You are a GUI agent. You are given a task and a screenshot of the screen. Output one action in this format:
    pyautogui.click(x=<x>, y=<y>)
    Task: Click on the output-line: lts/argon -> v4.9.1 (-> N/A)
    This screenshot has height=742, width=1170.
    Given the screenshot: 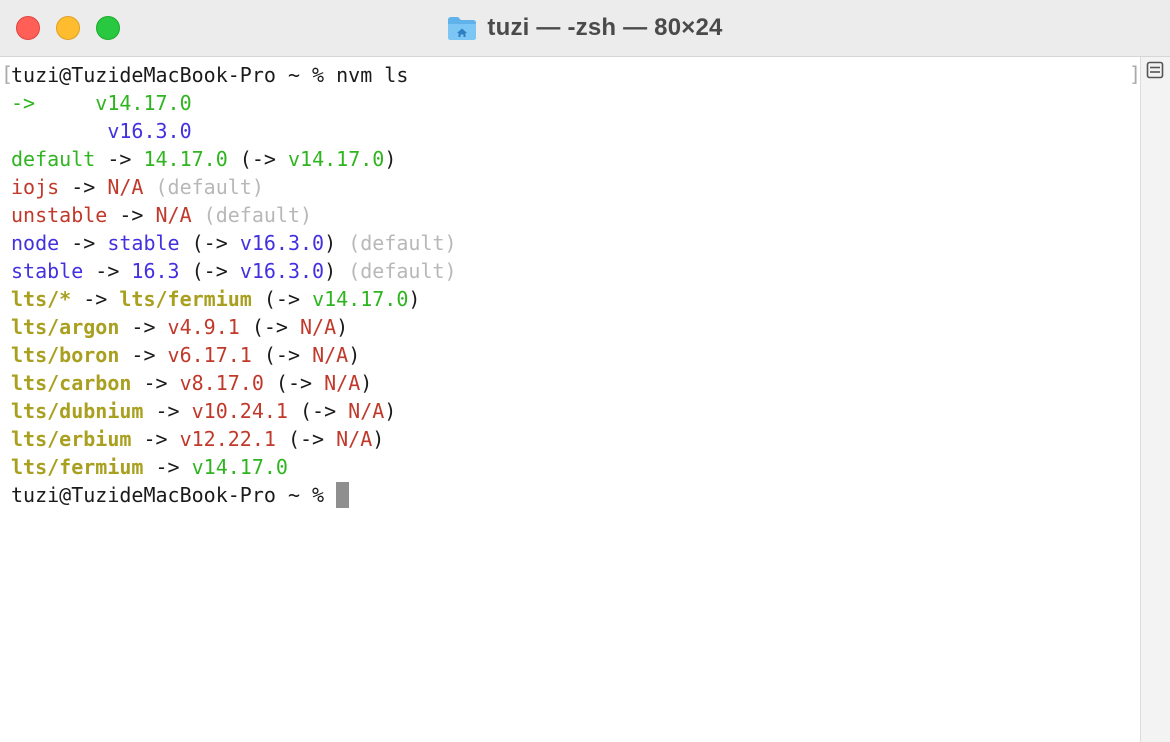 What is the action you would take?
    pyautogui.click(x=234, y=327)
    